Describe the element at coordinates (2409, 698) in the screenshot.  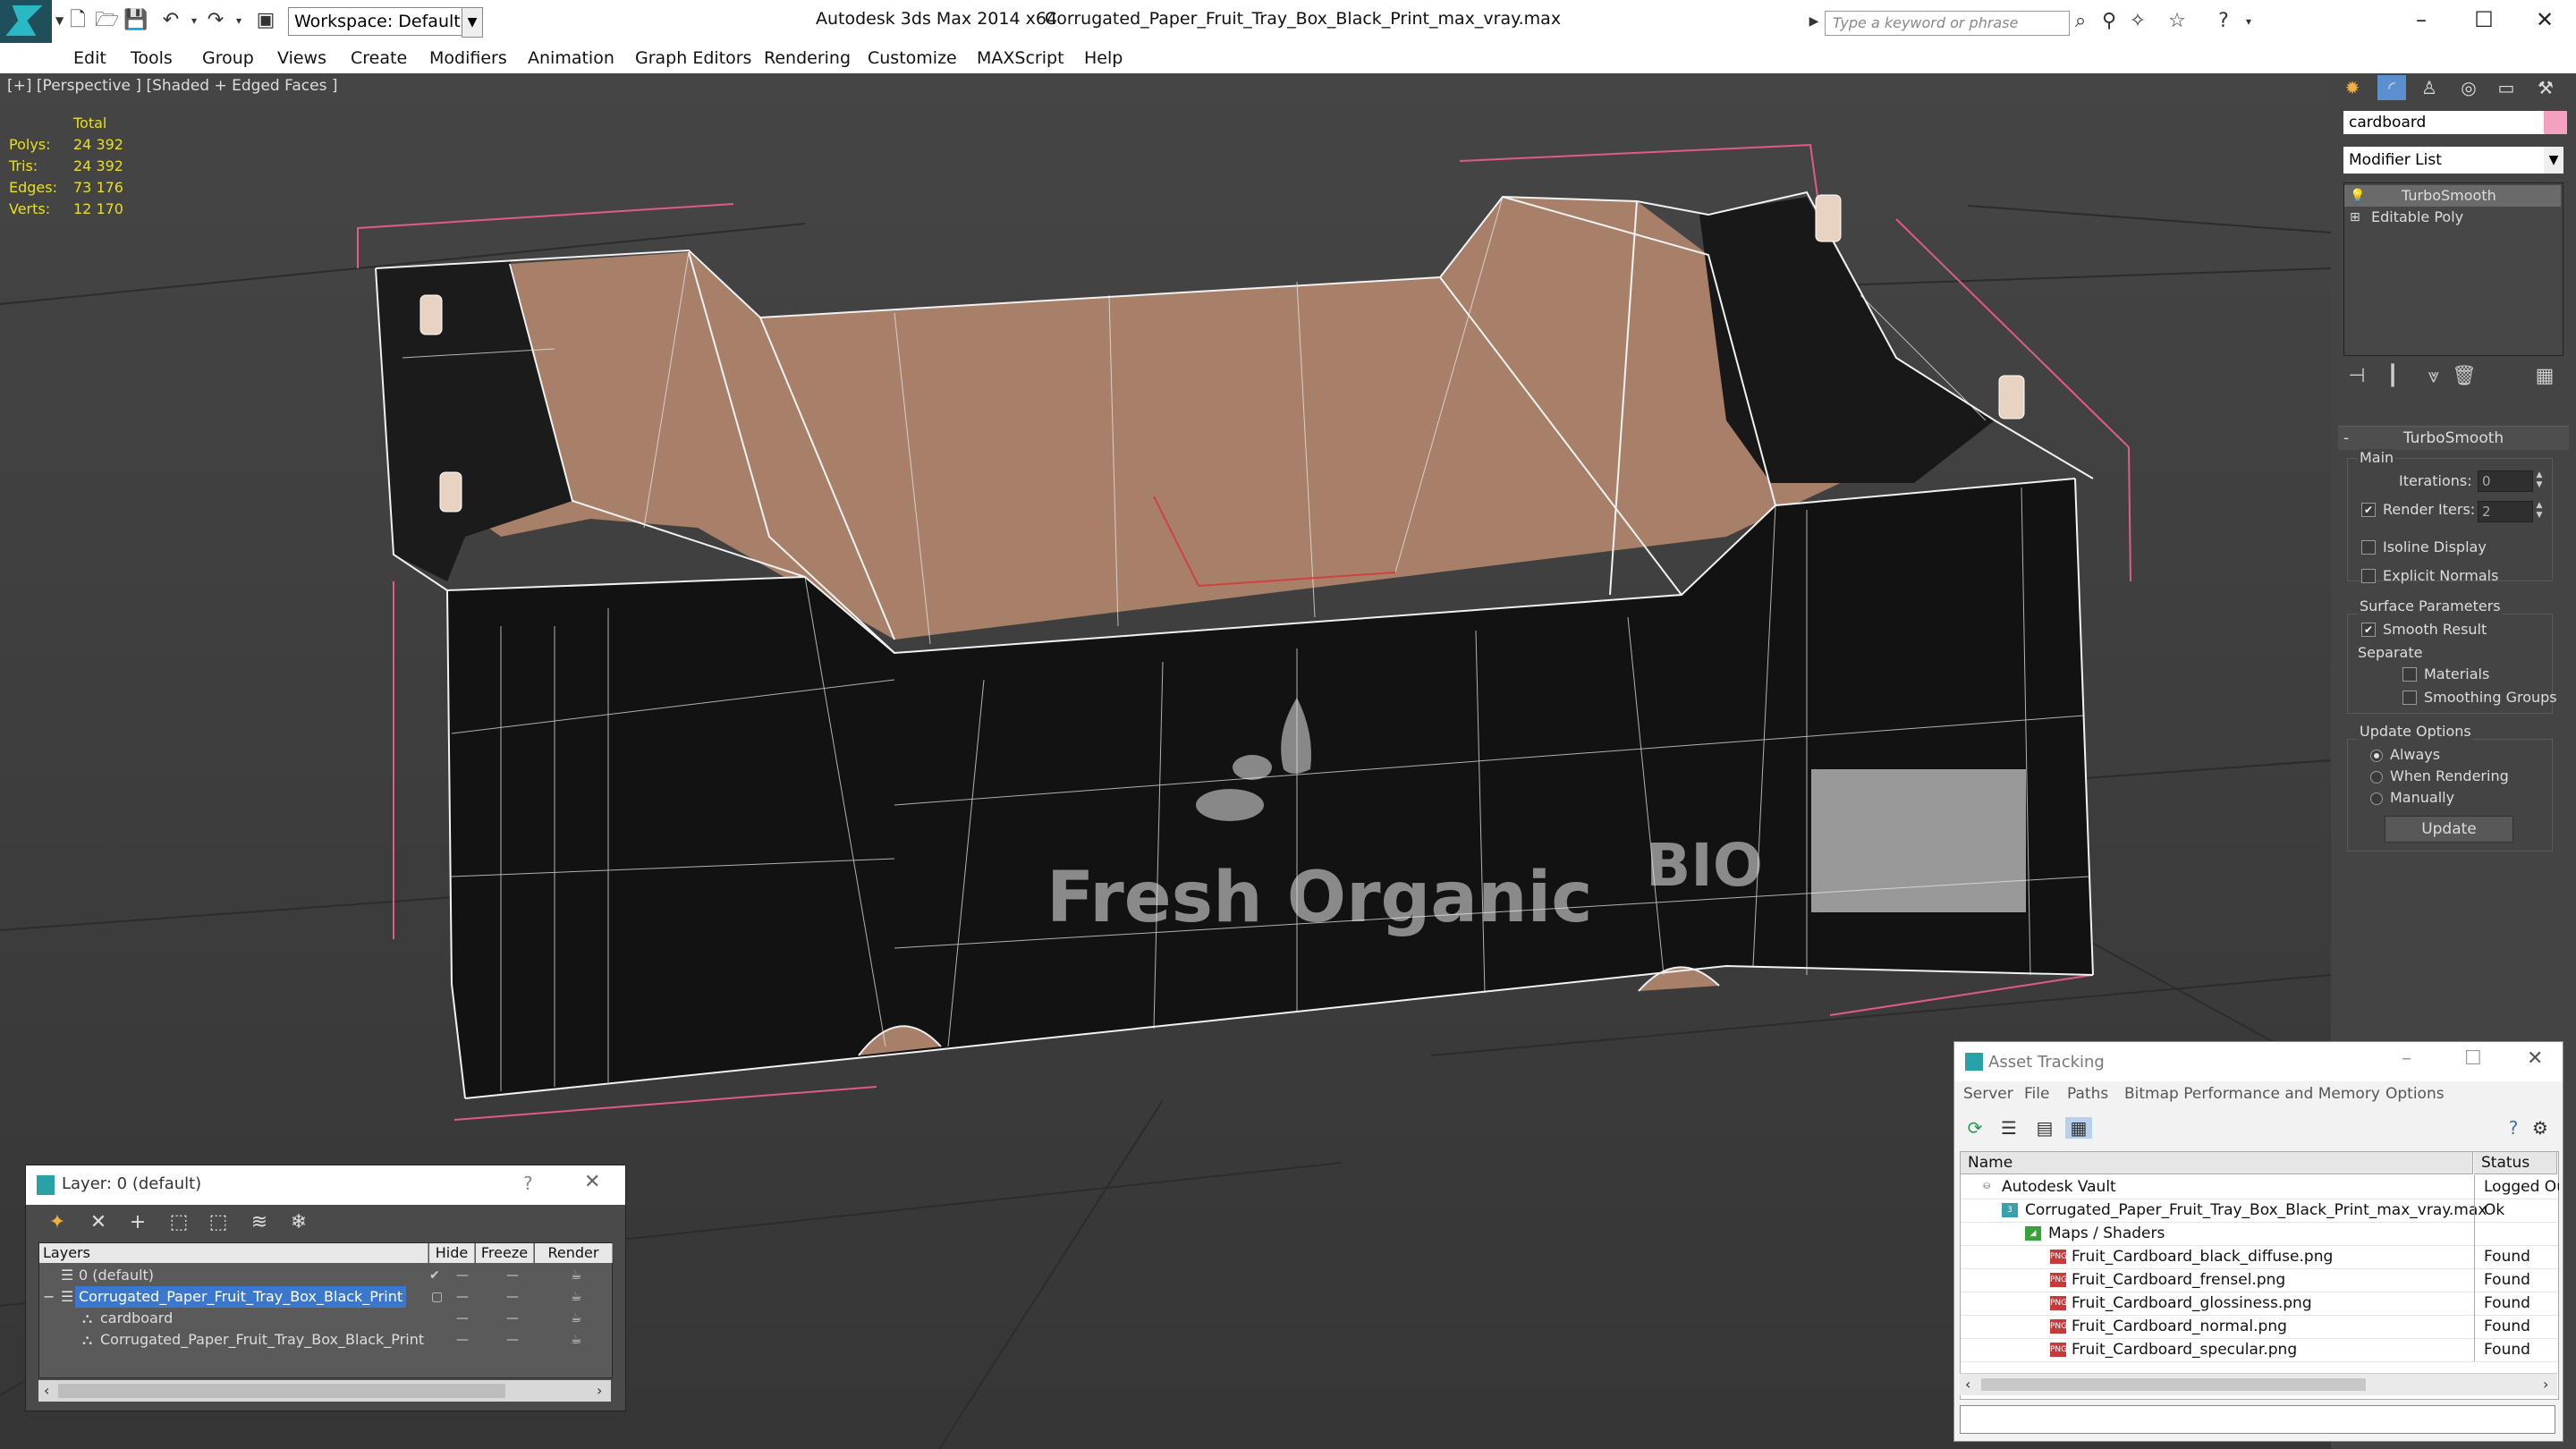
I see `smoothing-groups-checkbox` at that location.